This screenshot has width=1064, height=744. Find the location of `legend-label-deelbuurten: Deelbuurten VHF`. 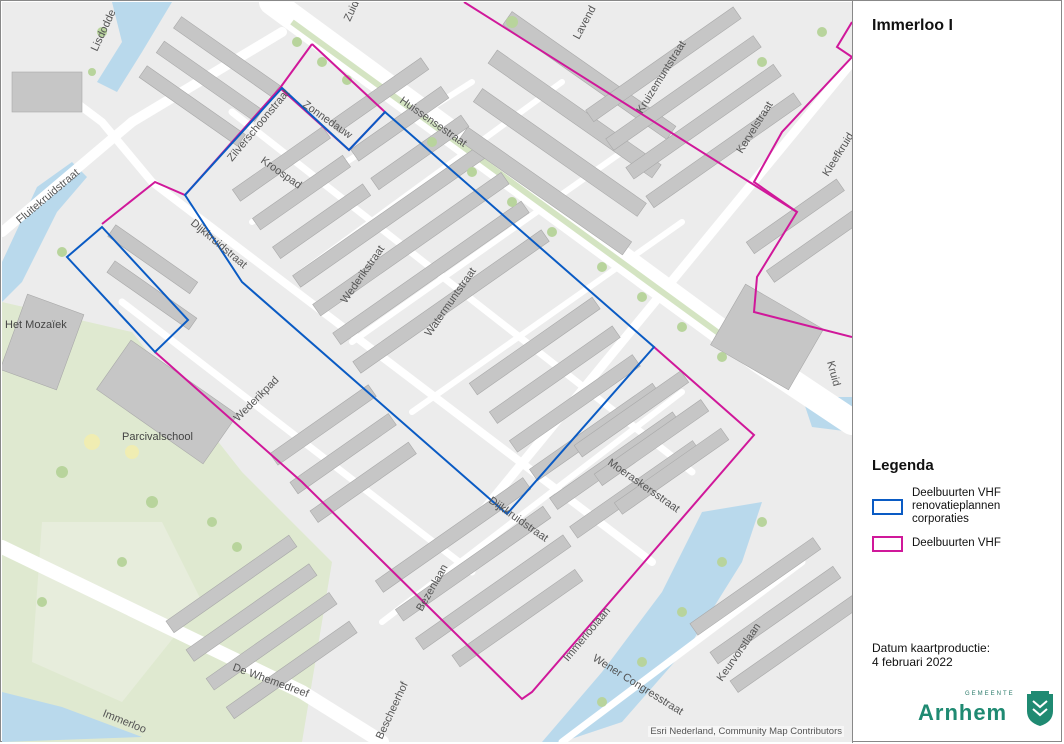

legend-label-deelbuurten: Deelbuurten VHF is located at coordinates (956, 543).